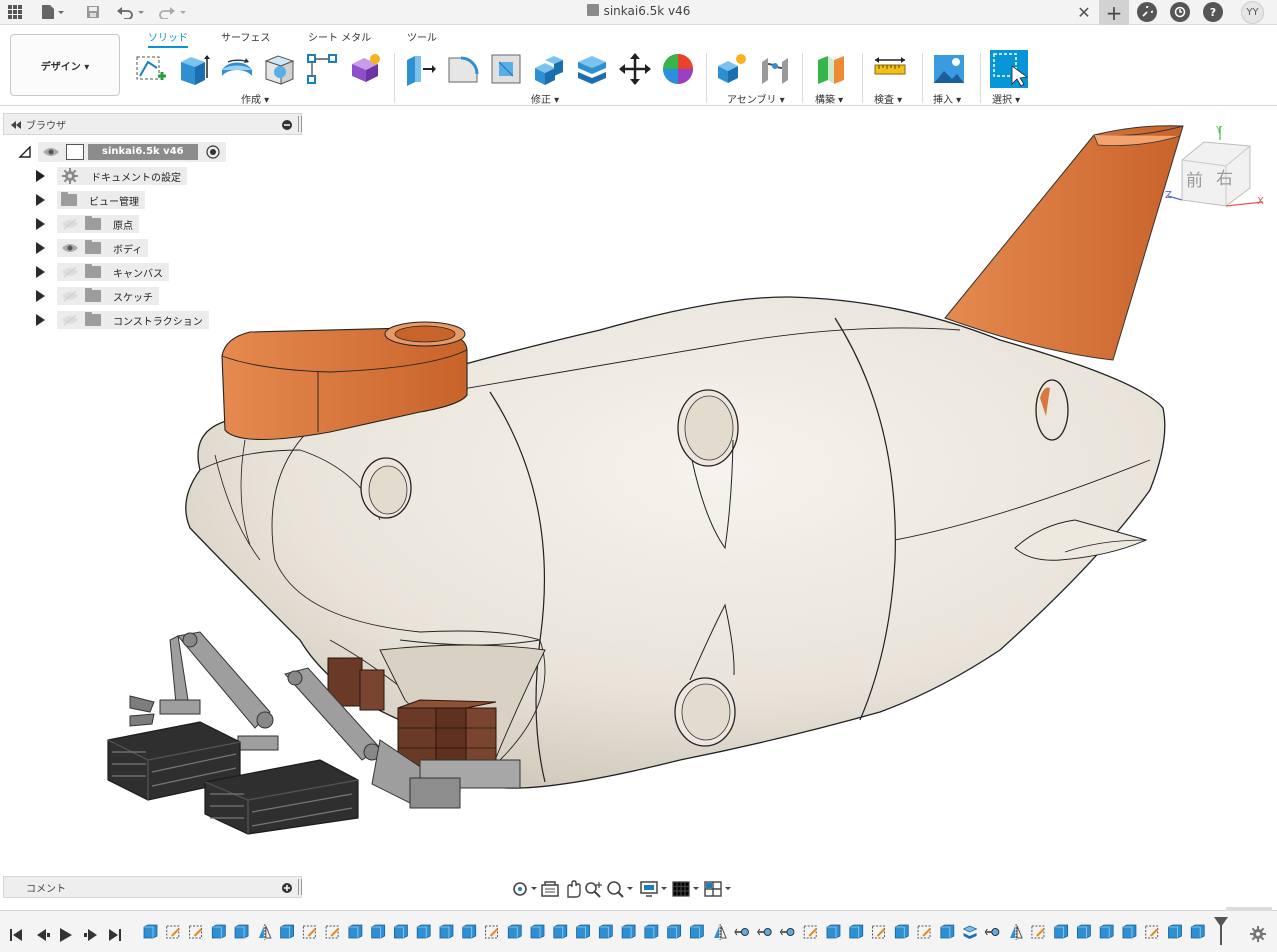  I want to click on inspect-group-label: 検査 ▾, so click(888, 98).